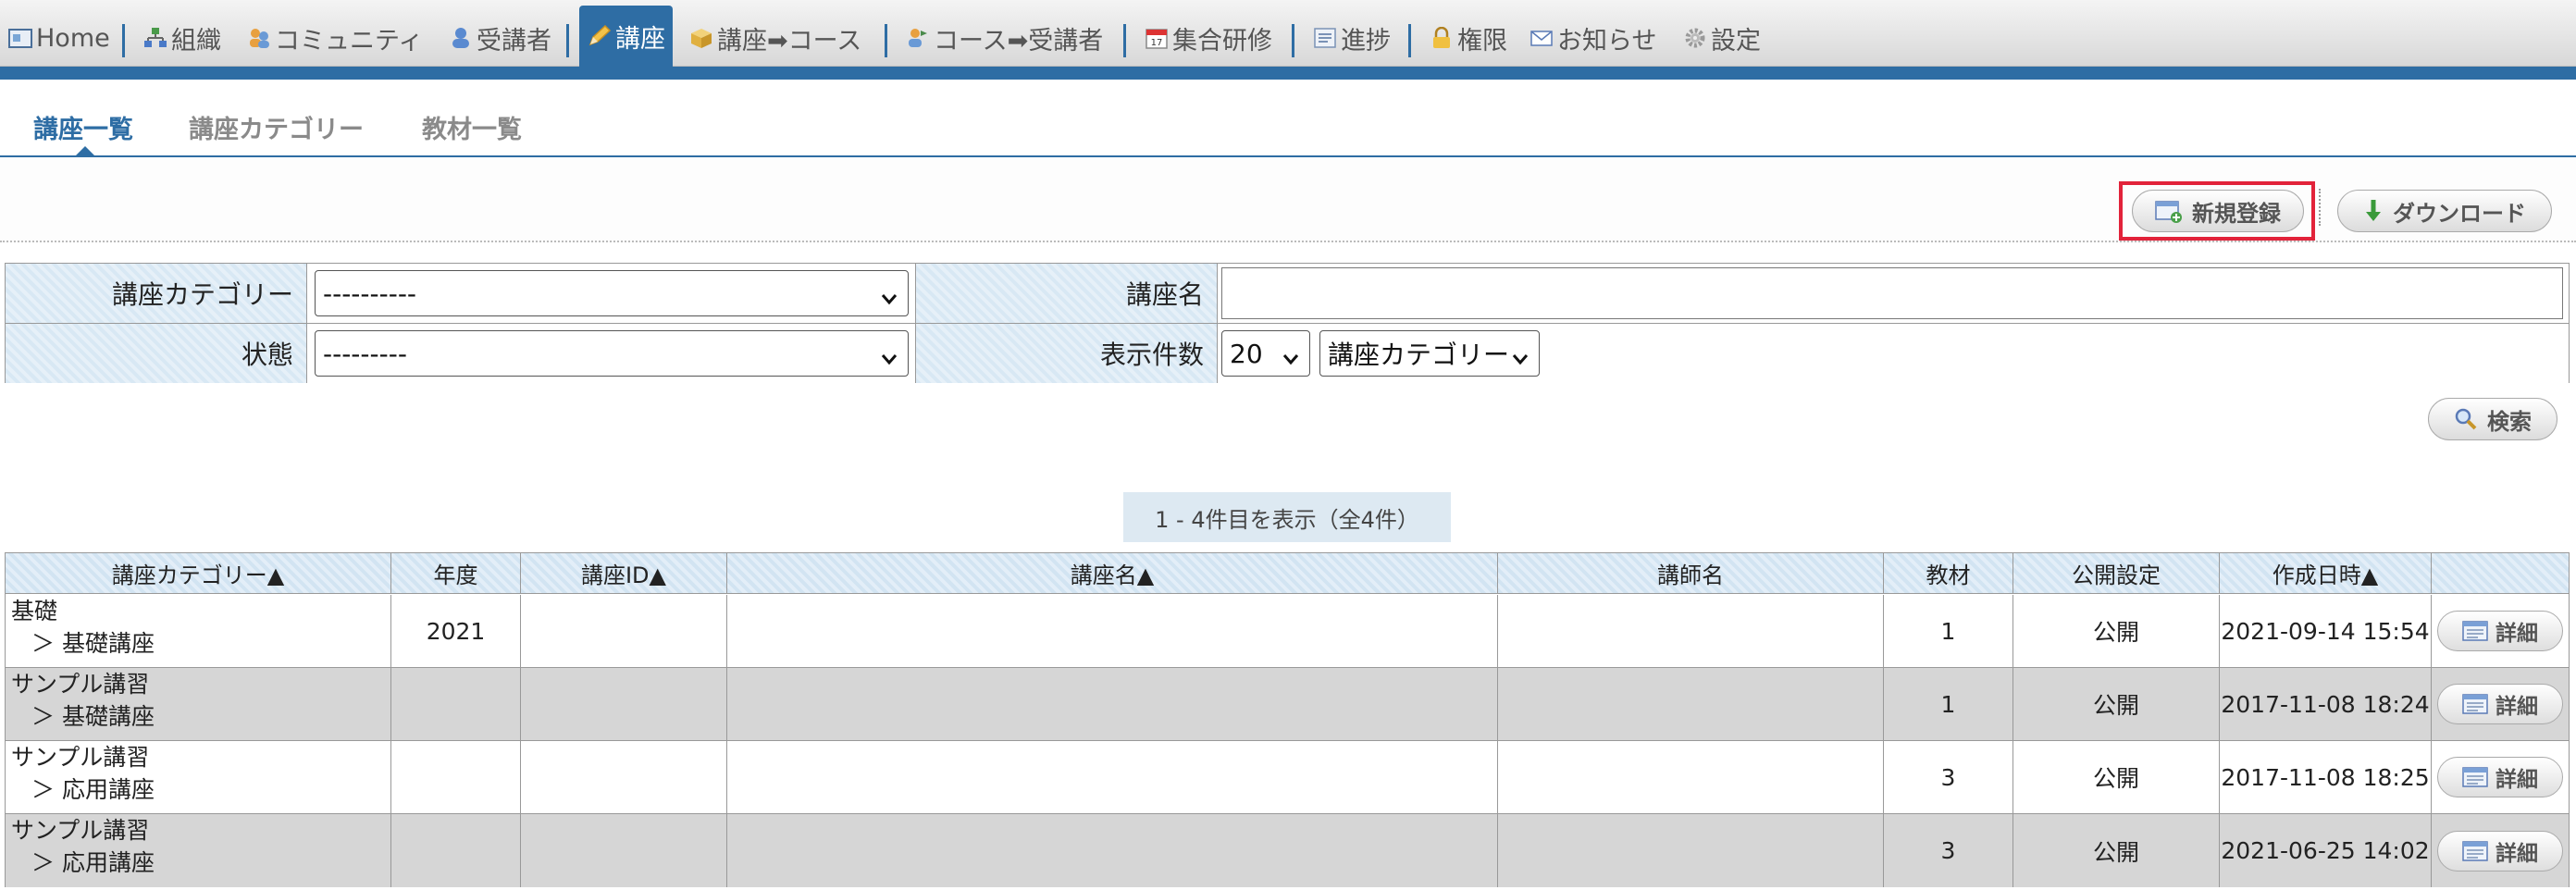 Image resolution: width=2576 pixels, height=890 pixels. Describe the element at coordinates (2466, 419) in the screenshot. I see `search-icon` at that location.